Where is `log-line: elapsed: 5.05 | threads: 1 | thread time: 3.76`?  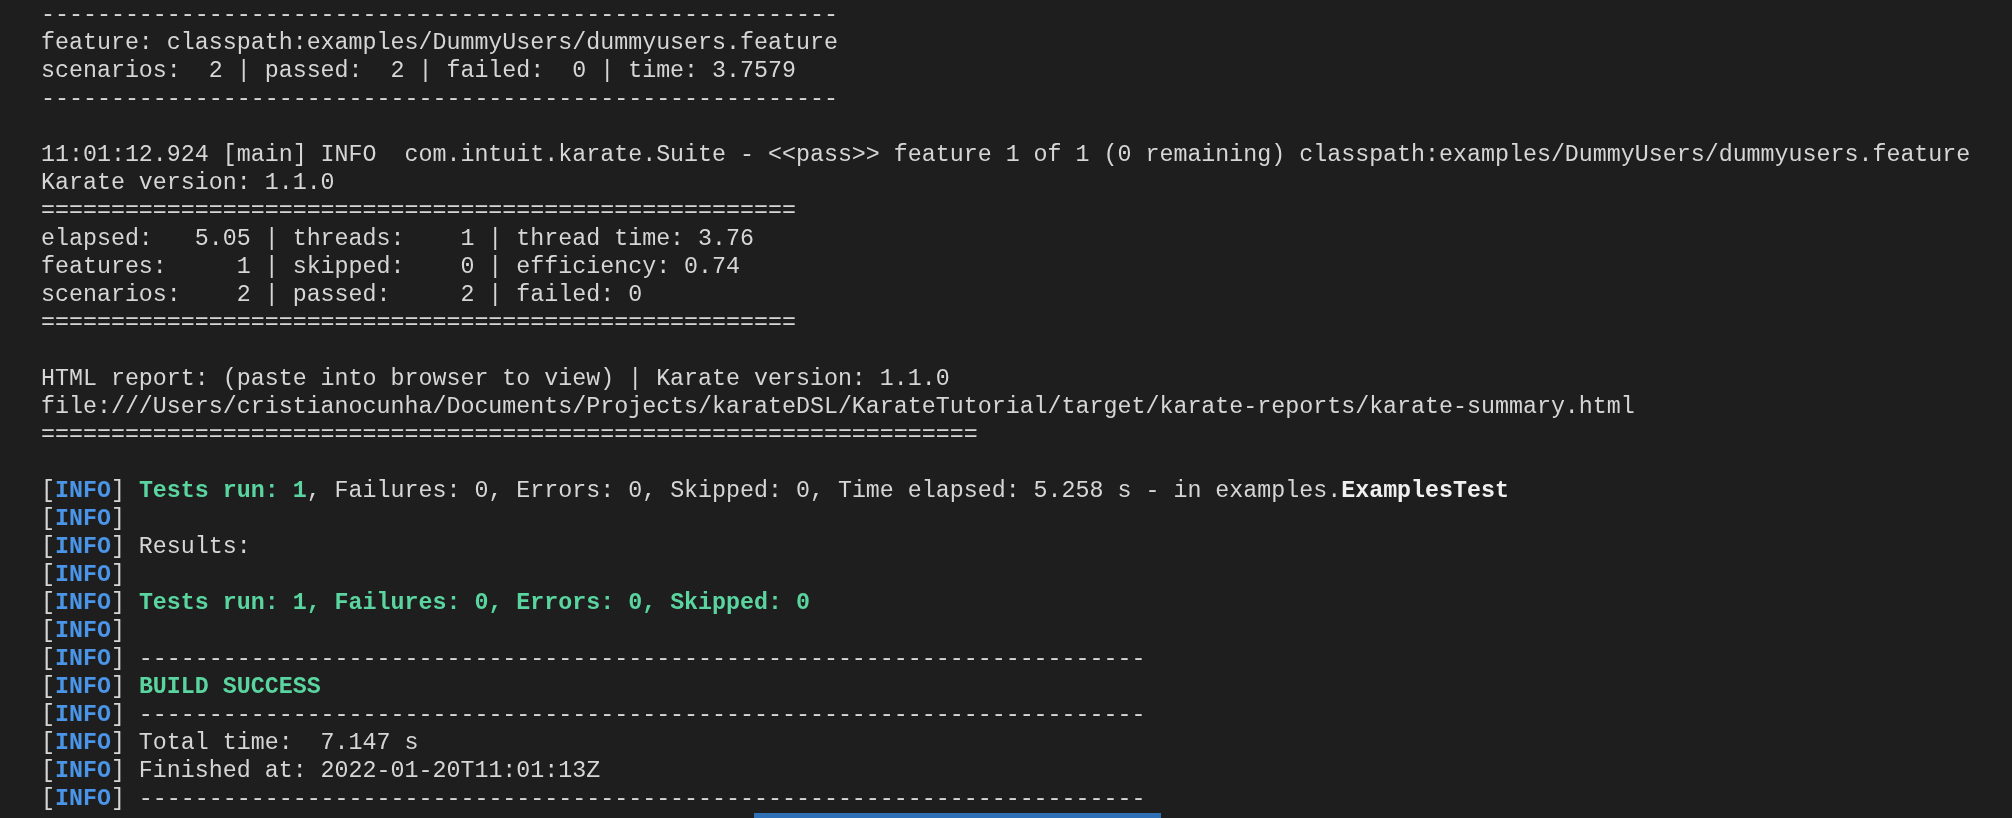 log-line: elapsed: 5.05 | threads: 1 | thread time: 3.76 is located at coordinates (397, 239).